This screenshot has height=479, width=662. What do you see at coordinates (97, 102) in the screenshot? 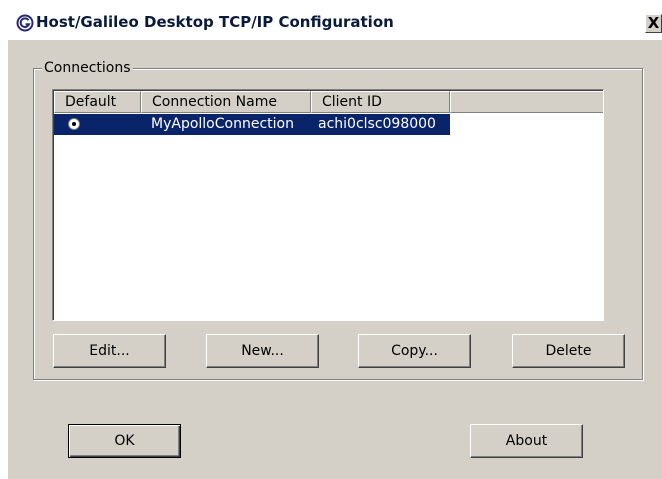
I see `column-header-default: Default` at bounding box center [97, 102].